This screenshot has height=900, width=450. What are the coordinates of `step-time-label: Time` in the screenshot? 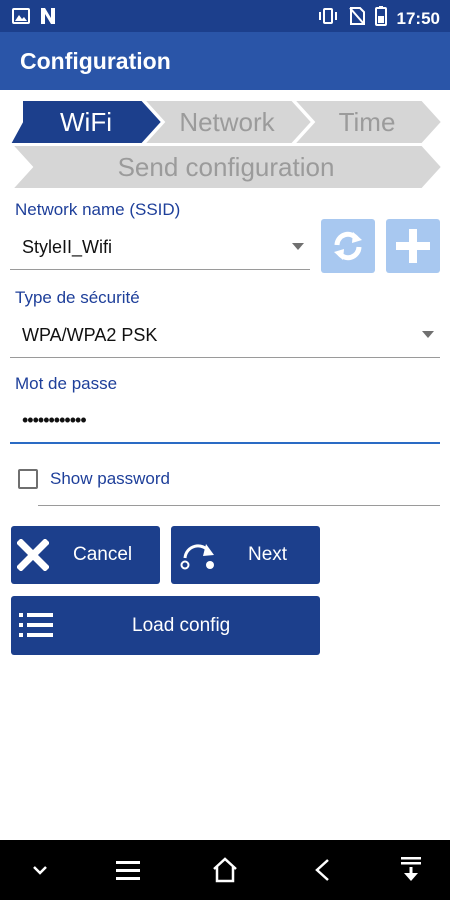 It's located at (367, 121).